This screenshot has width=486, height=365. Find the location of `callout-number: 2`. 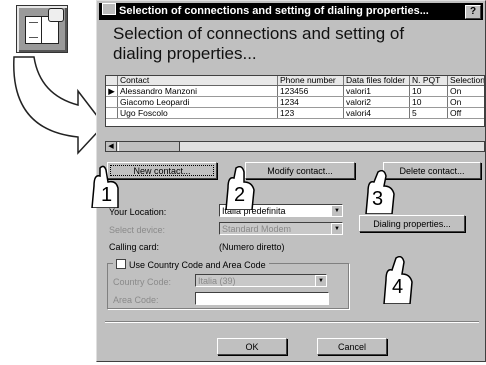

callout-number: 2 is located at coordinates (240, 195).